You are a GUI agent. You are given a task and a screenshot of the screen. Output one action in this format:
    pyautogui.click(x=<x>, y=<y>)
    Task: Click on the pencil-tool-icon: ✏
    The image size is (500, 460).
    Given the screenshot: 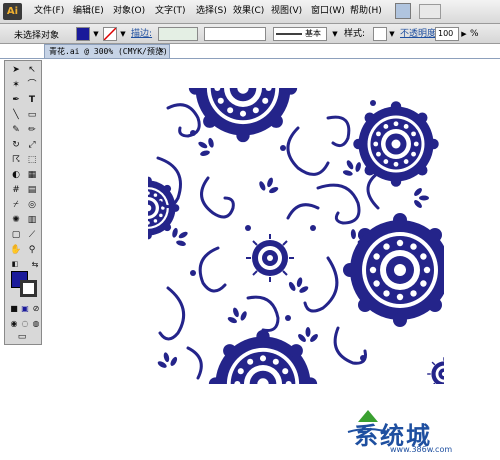 What is the action you would take?
    pyautogui.click(x=32, y=130)
    